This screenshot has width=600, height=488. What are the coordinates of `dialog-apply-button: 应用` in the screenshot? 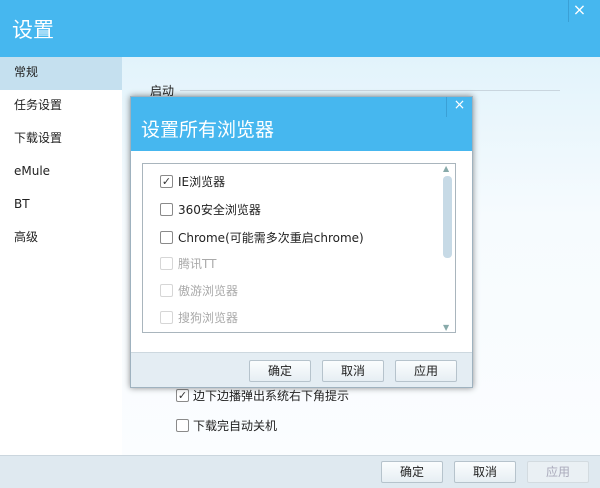 It's located at (426, 371).